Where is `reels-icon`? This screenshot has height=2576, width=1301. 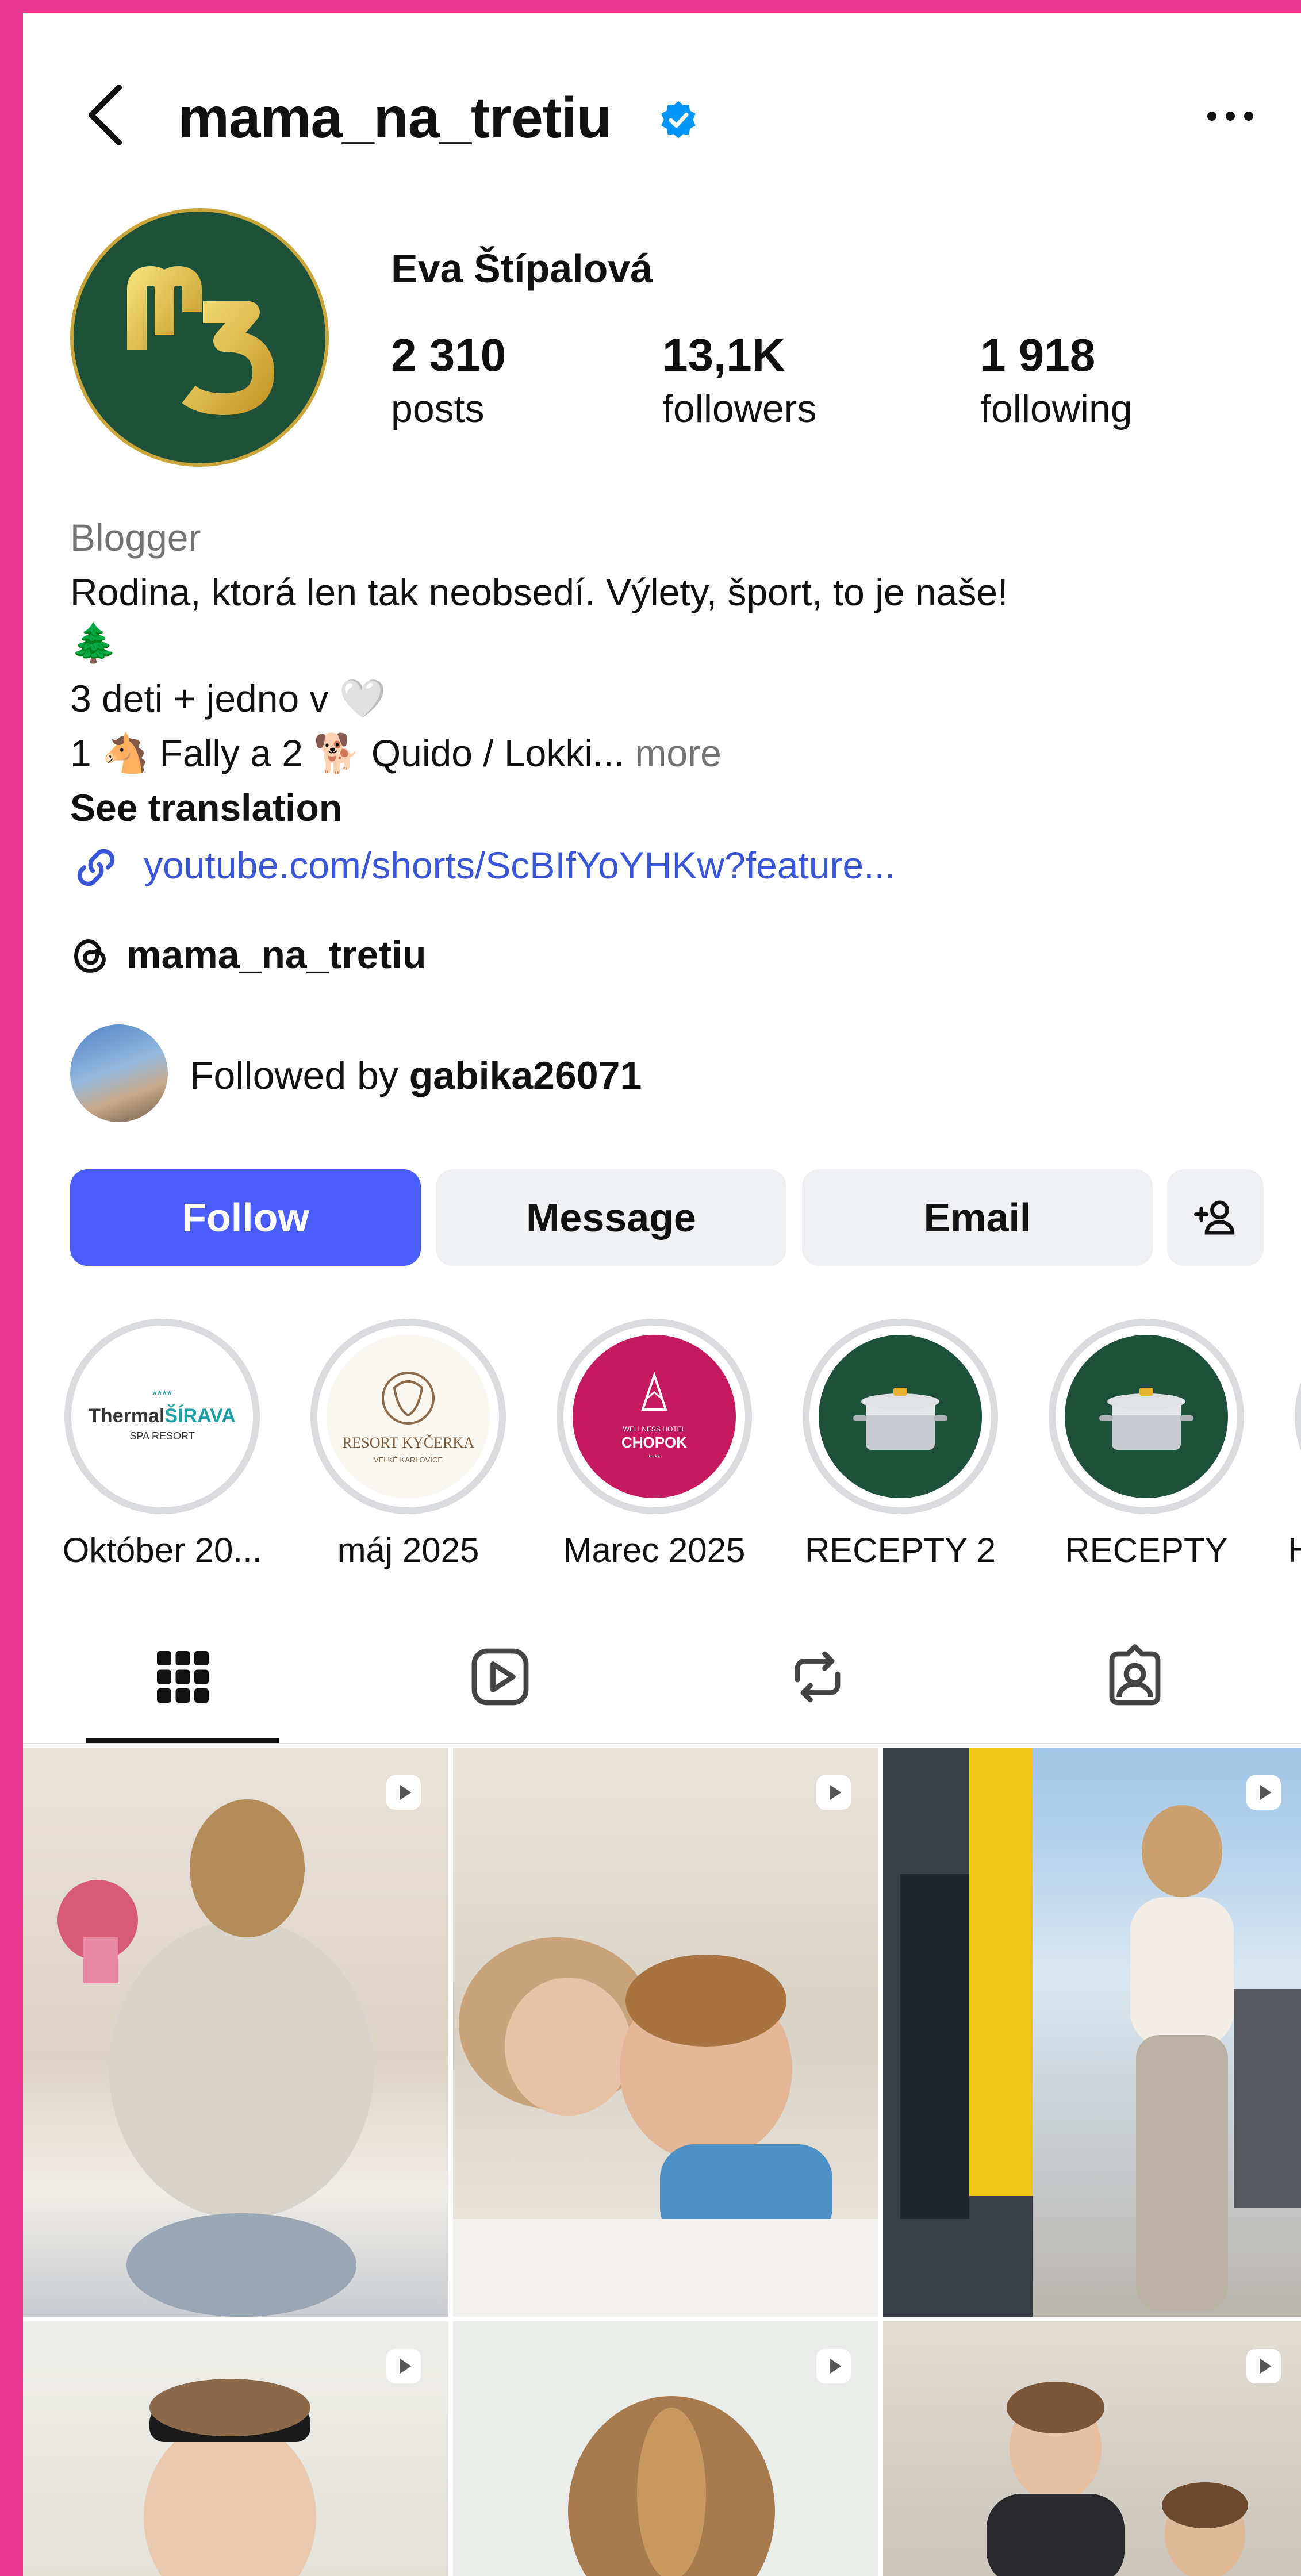
reels-icon is located at coordinates (500, 1677).